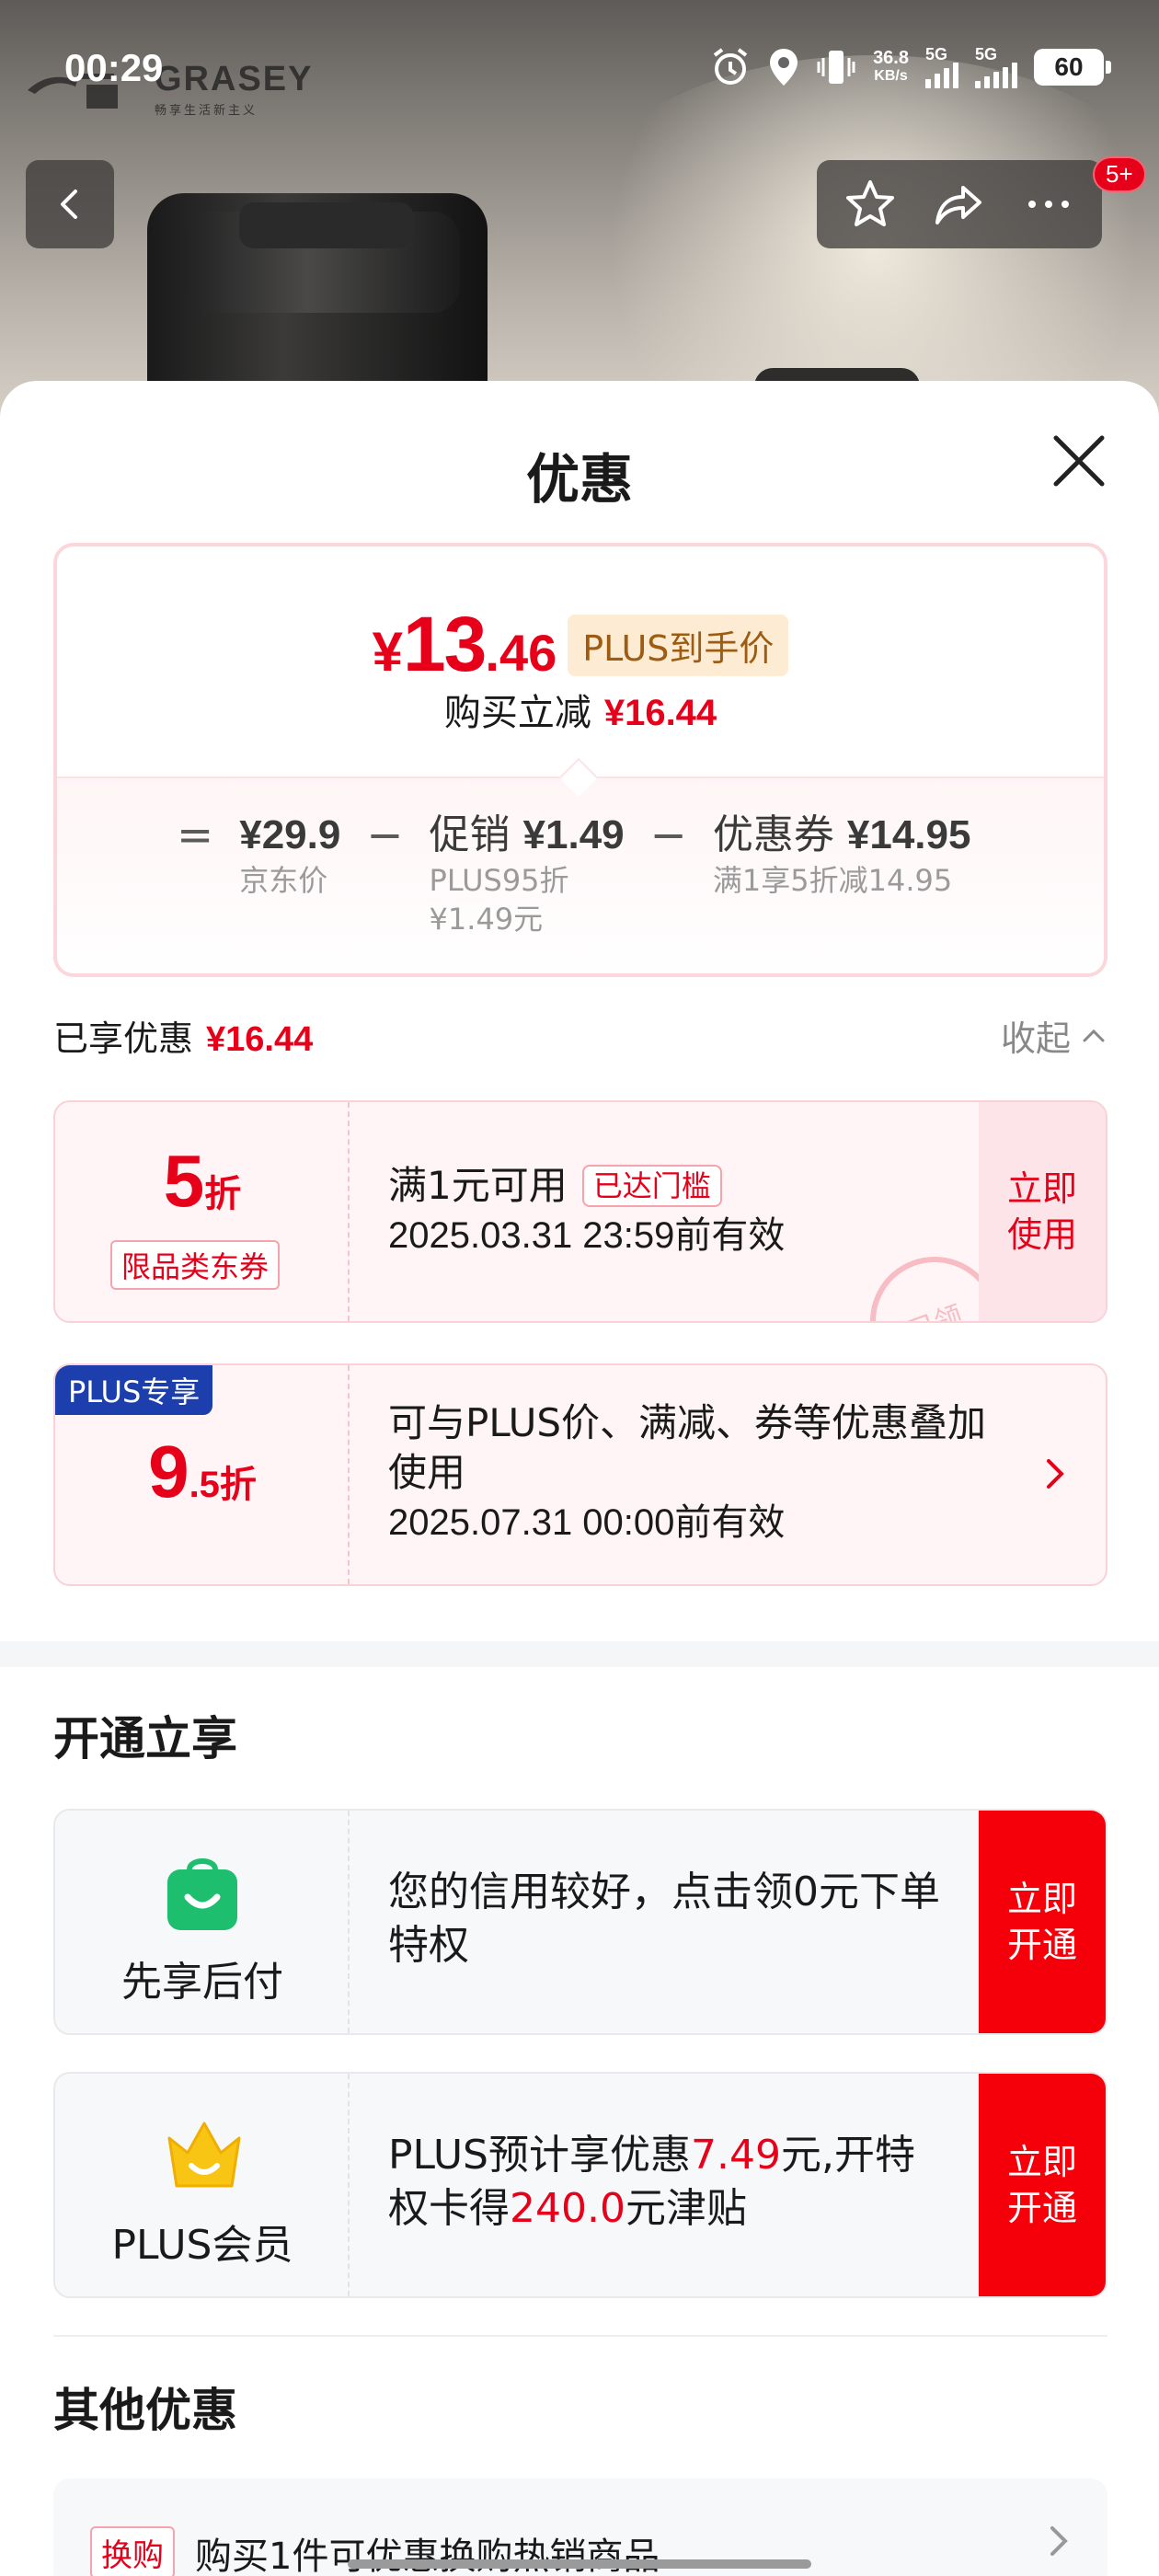  I want to click on vibrate-icon, so click(836, 67).